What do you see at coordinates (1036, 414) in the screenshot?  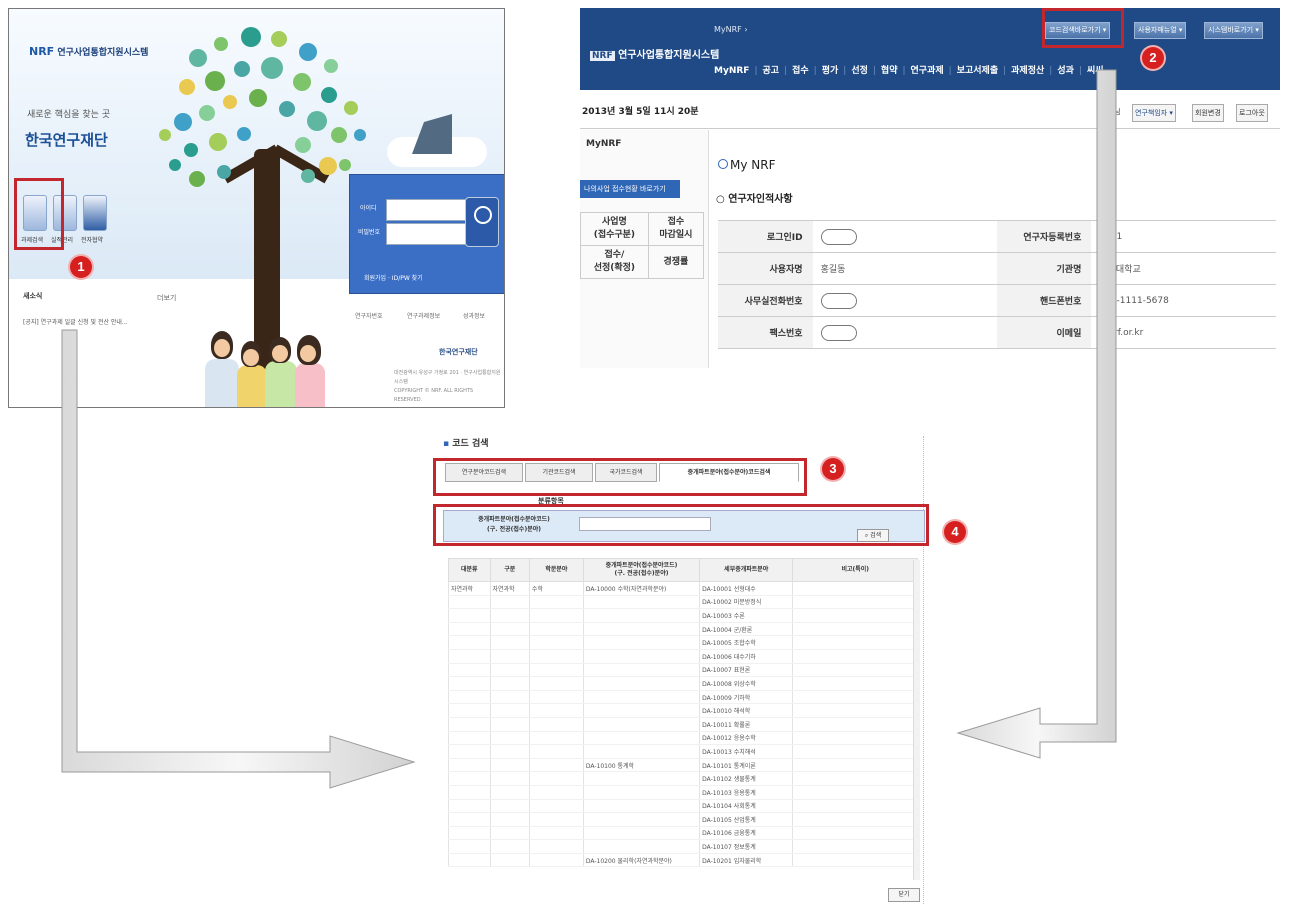 I see `arrow-mynrf-to-search` at bounding box center [1036, 414].